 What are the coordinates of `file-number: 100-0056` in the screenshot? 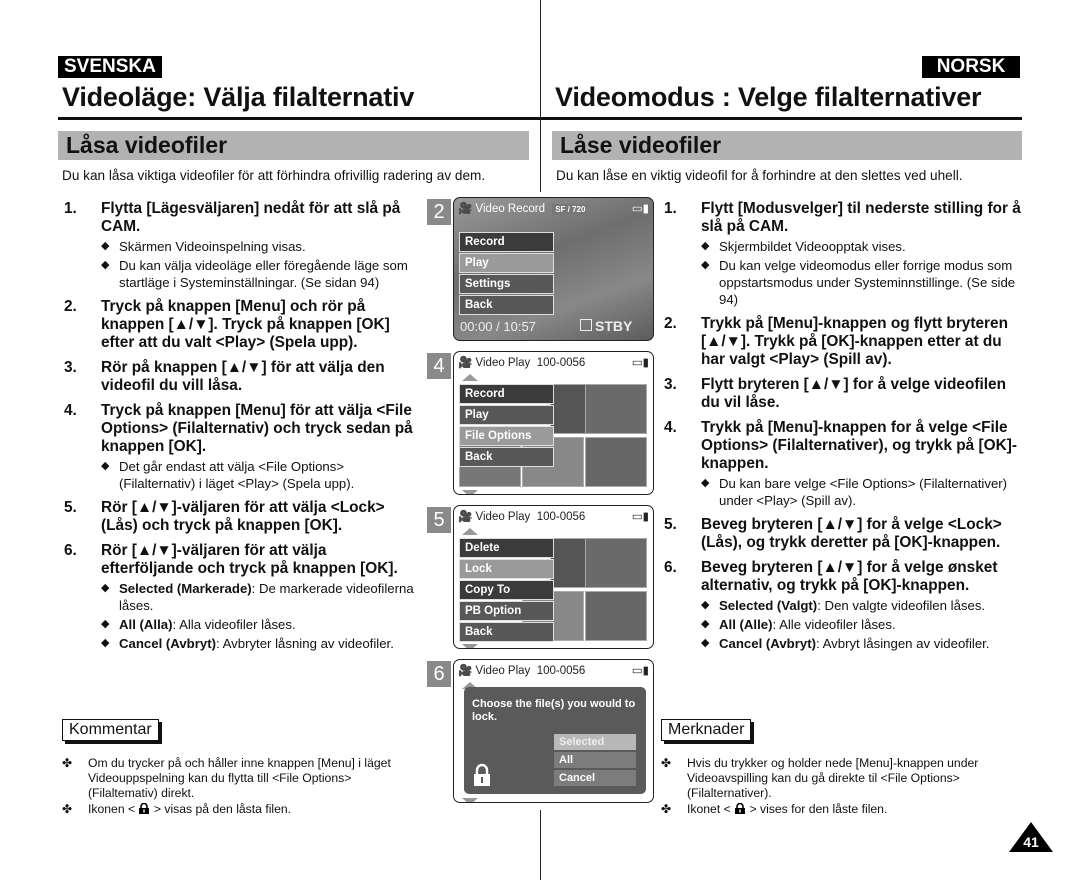 It's located at (561, 363).